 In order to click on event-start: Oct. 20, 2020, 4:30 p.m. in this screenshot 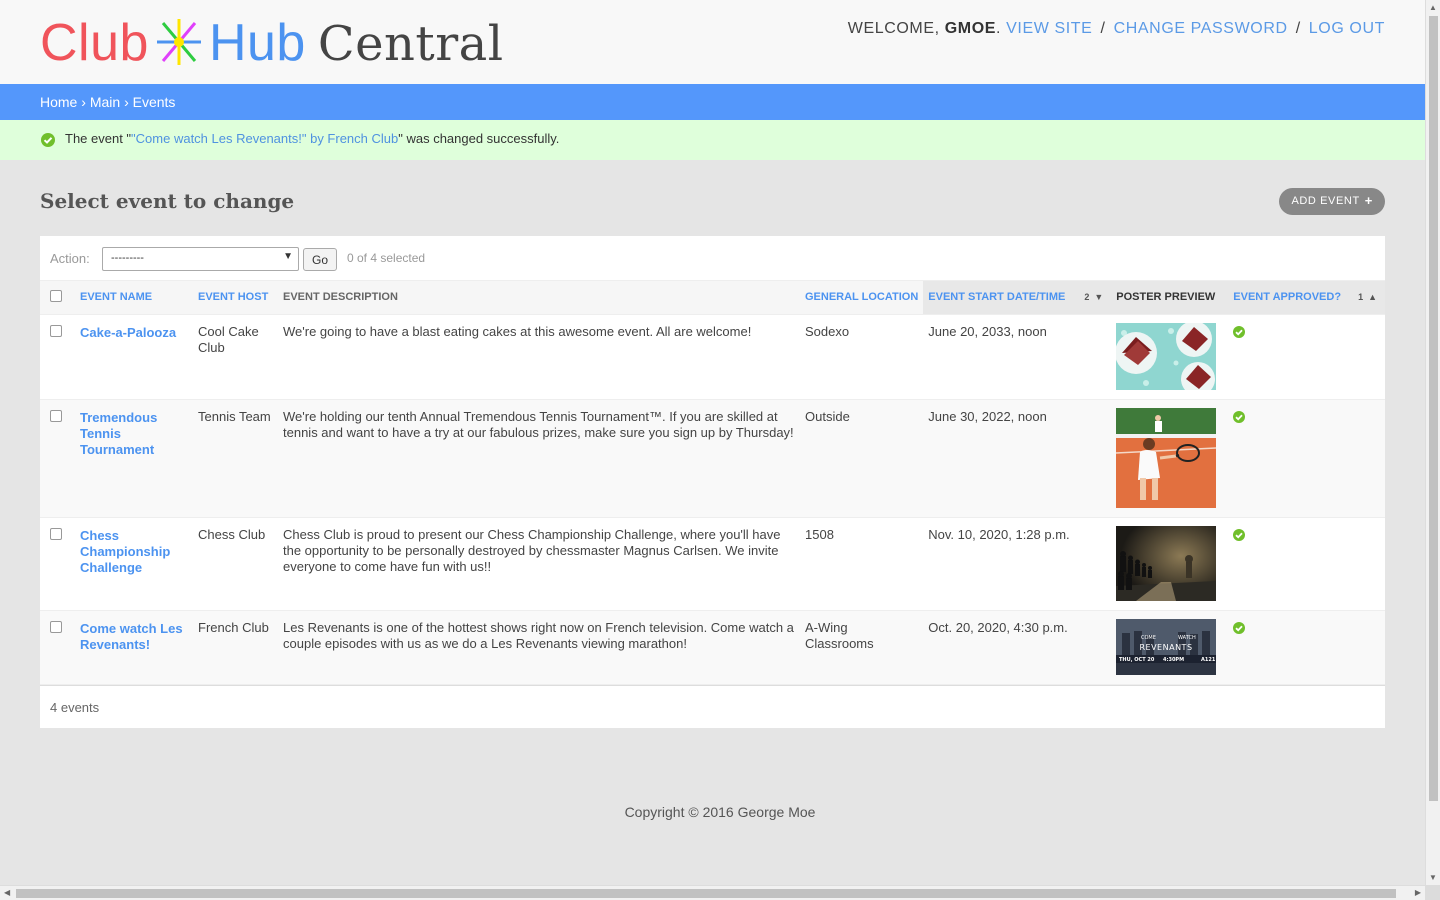, I will do `click(1017, 647)`.